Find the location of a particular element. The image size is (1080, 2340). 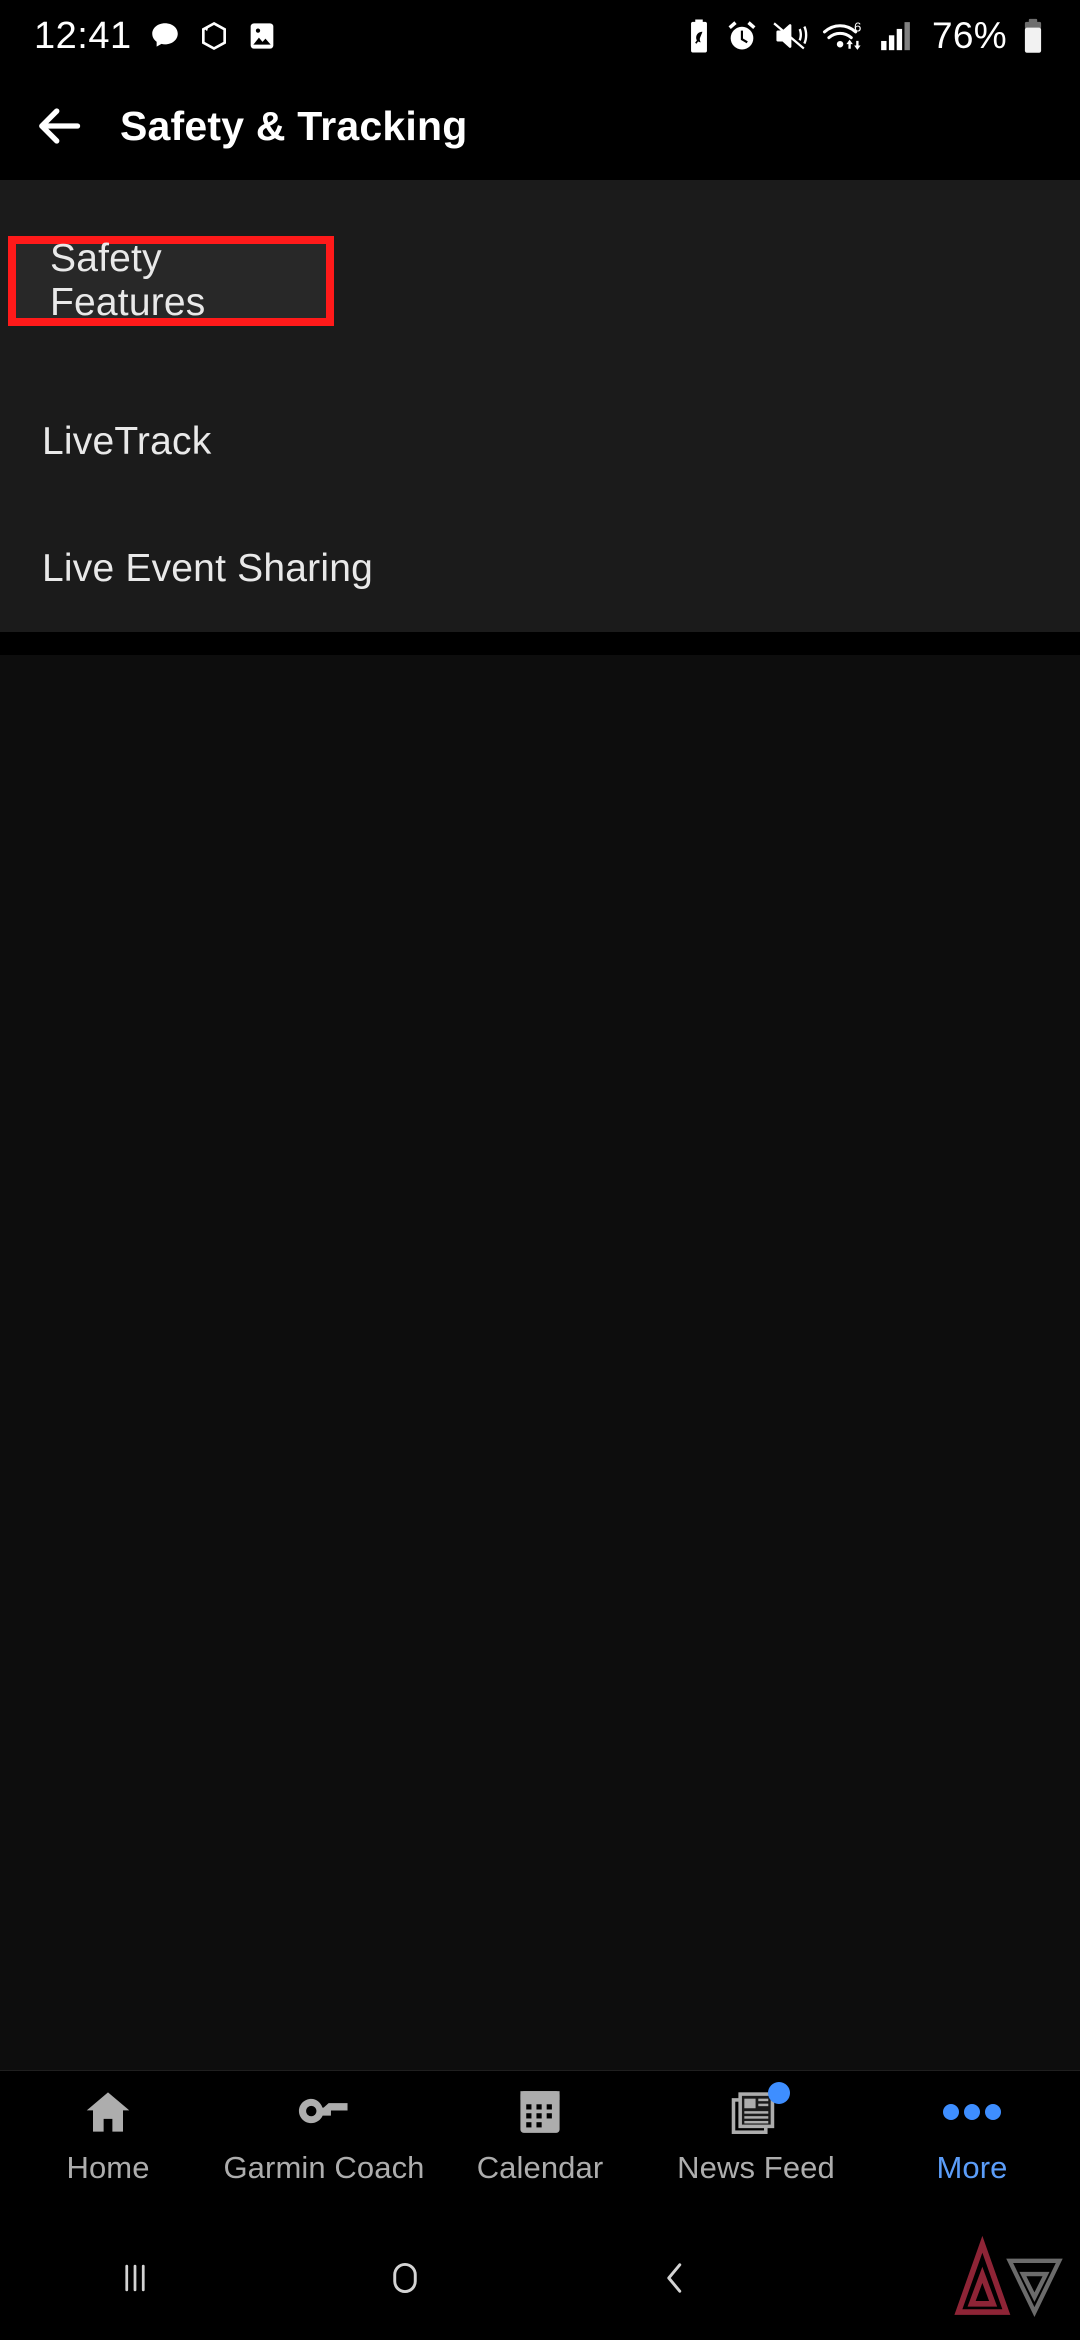

nav-tab-calendar: Calendar is located at coordinates (540, 2135).